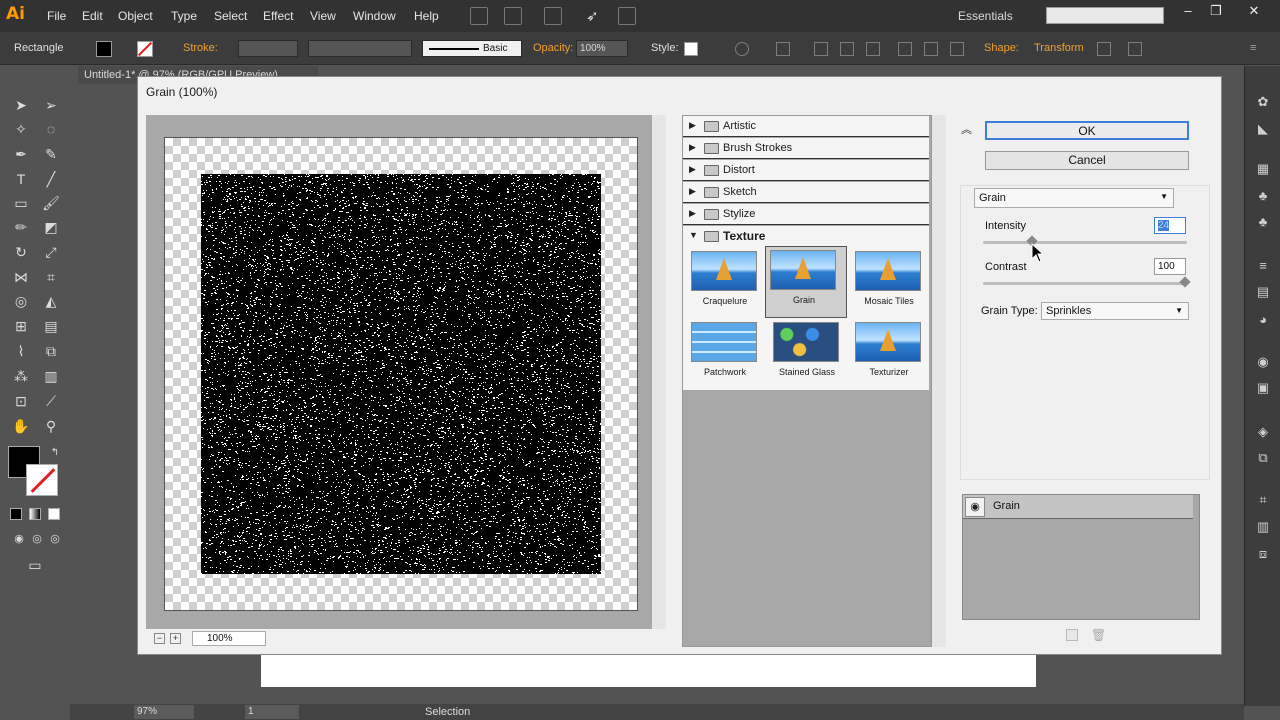 The height and width of the screenshot is (720, 1280). I want to click on stock-icon, so click(513, 16).